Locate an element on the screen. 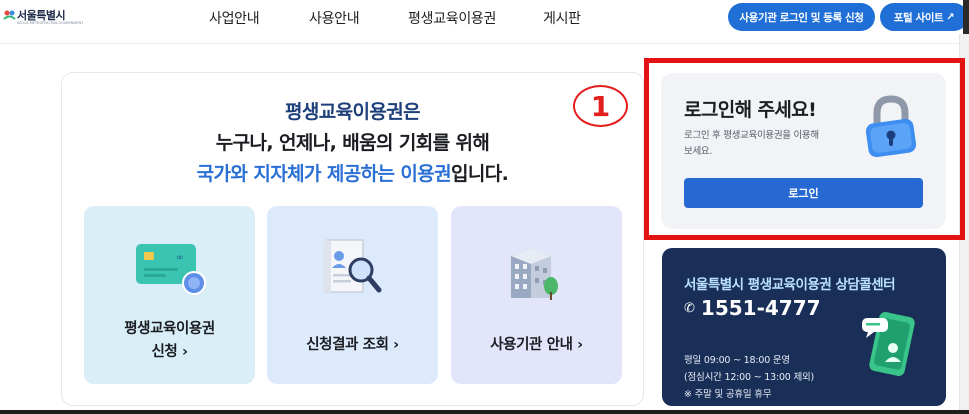  tile-check-result: 신청결과 조회 › is located at coordinates (352, 295).